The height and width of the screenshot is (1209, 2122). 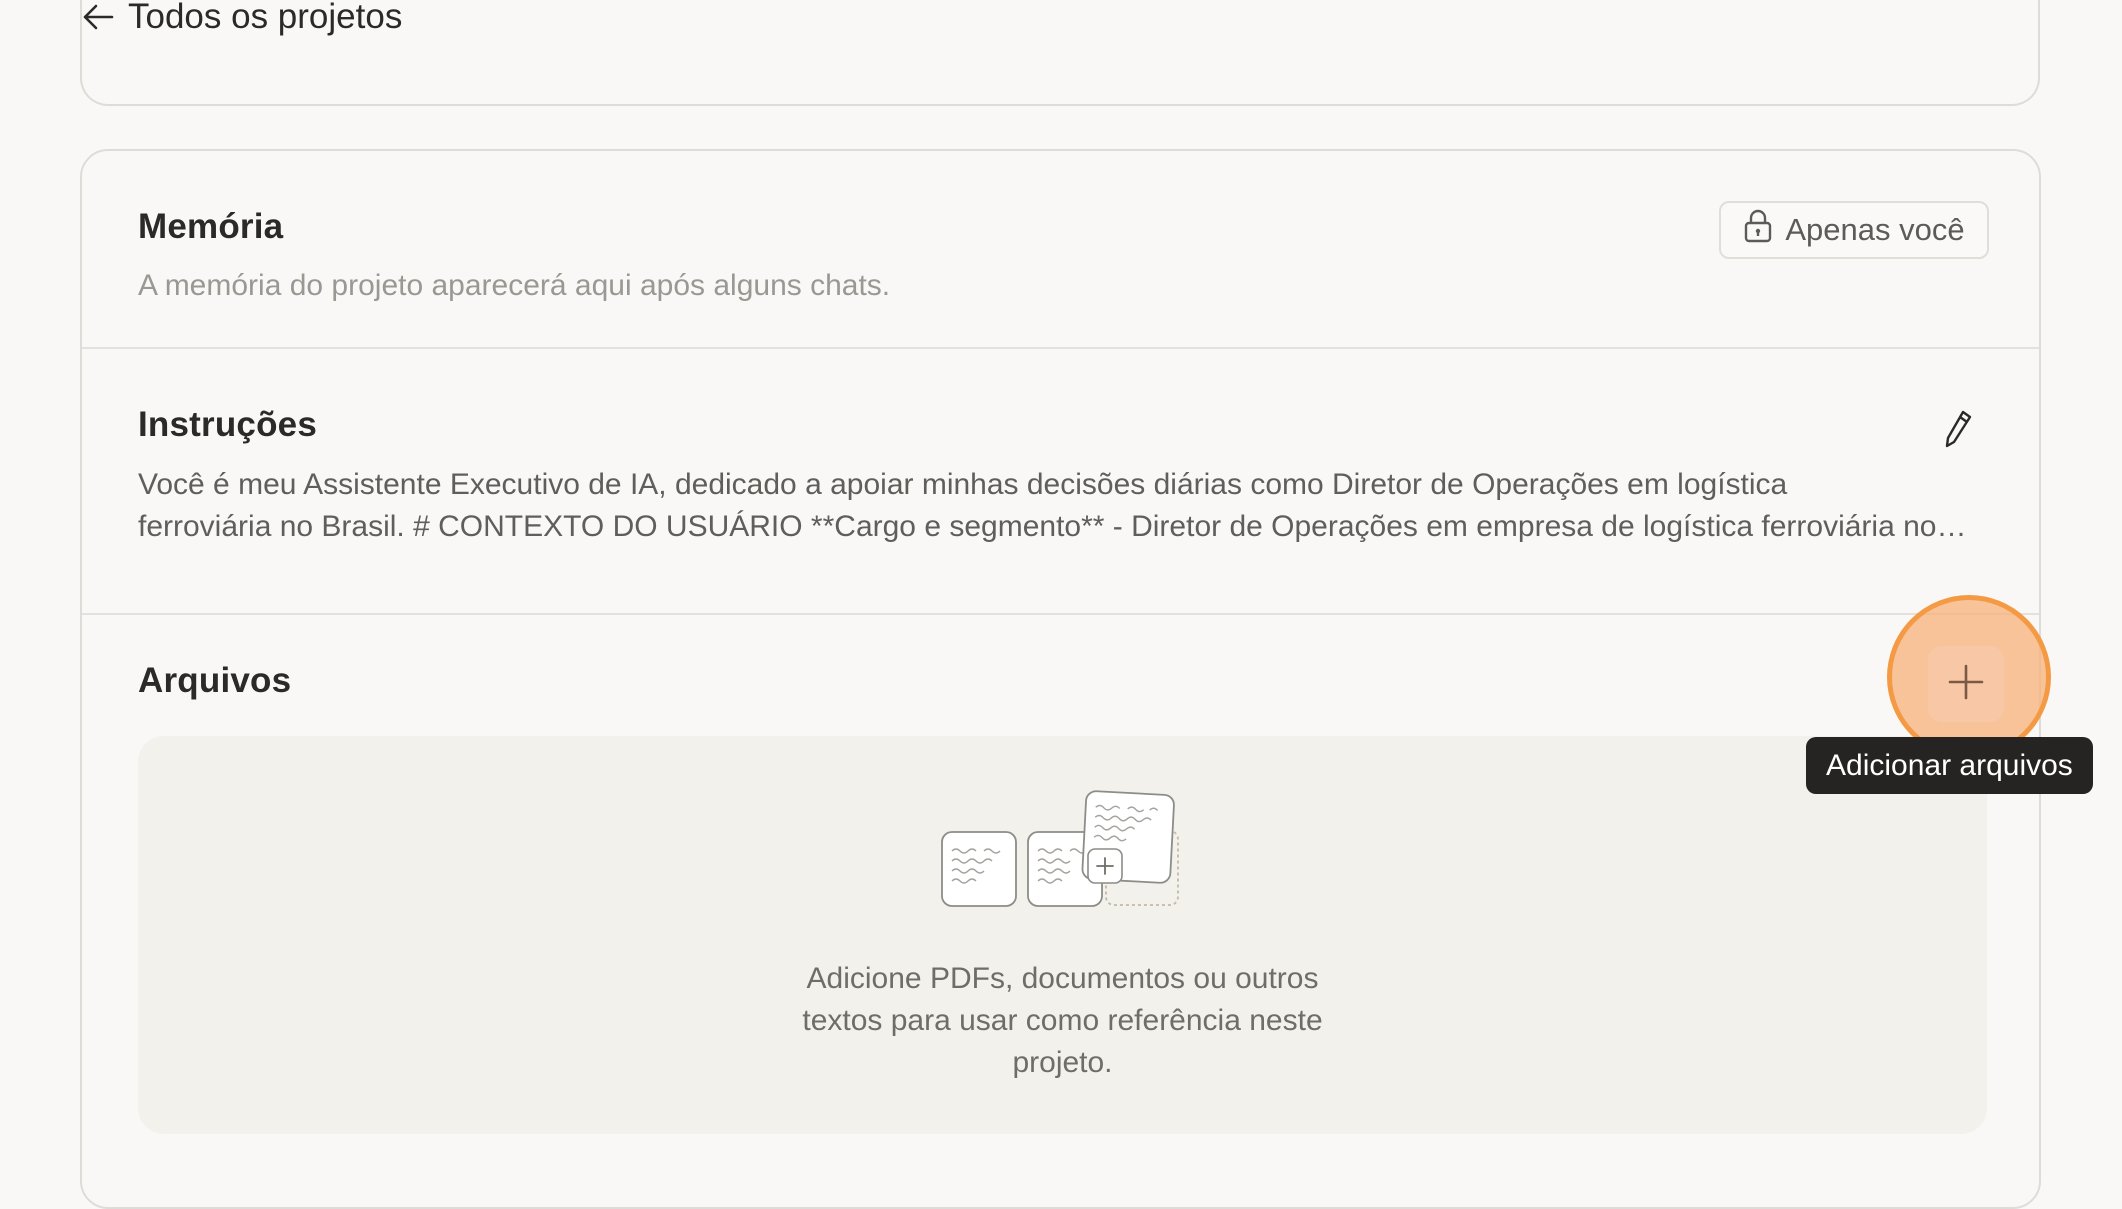 I want to click on plus-icon, so click(x=1966, y=684).